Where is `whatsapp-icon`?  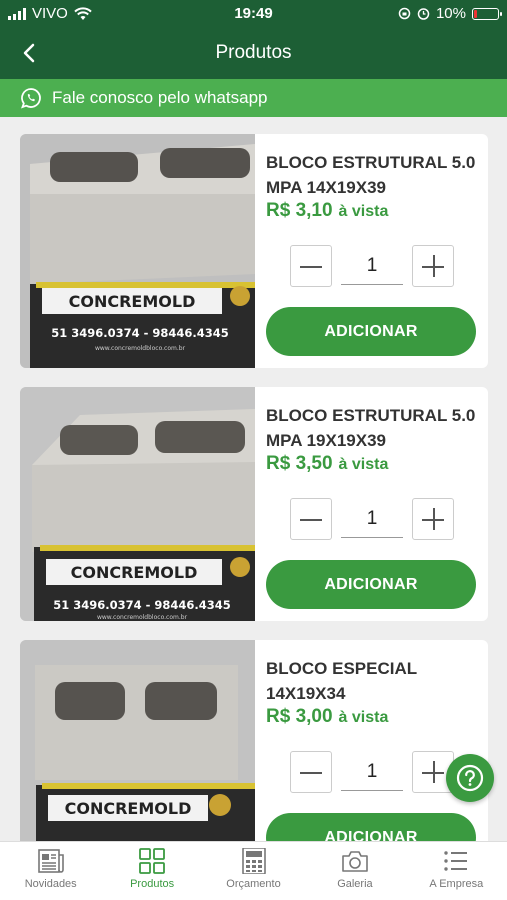
whatsapp-icon is located at coordinates (31, 98).